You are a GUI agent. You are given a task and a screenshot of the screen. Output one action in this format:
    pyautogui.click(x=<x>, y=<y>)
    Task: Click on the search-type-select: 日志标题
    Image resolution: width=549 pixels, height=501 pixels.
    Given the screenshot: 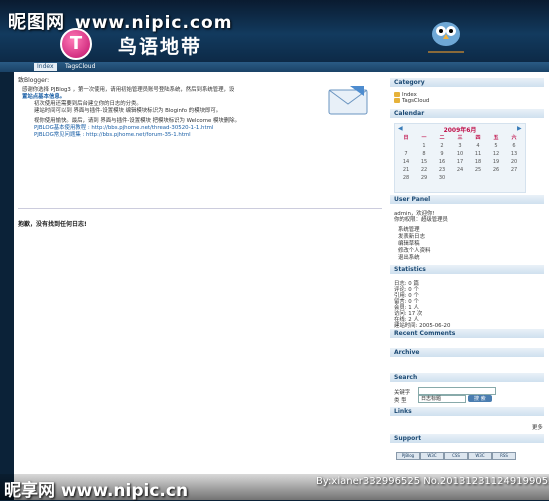 What is the action you would take?
    pyautogui.click(x=442, y=399)
    